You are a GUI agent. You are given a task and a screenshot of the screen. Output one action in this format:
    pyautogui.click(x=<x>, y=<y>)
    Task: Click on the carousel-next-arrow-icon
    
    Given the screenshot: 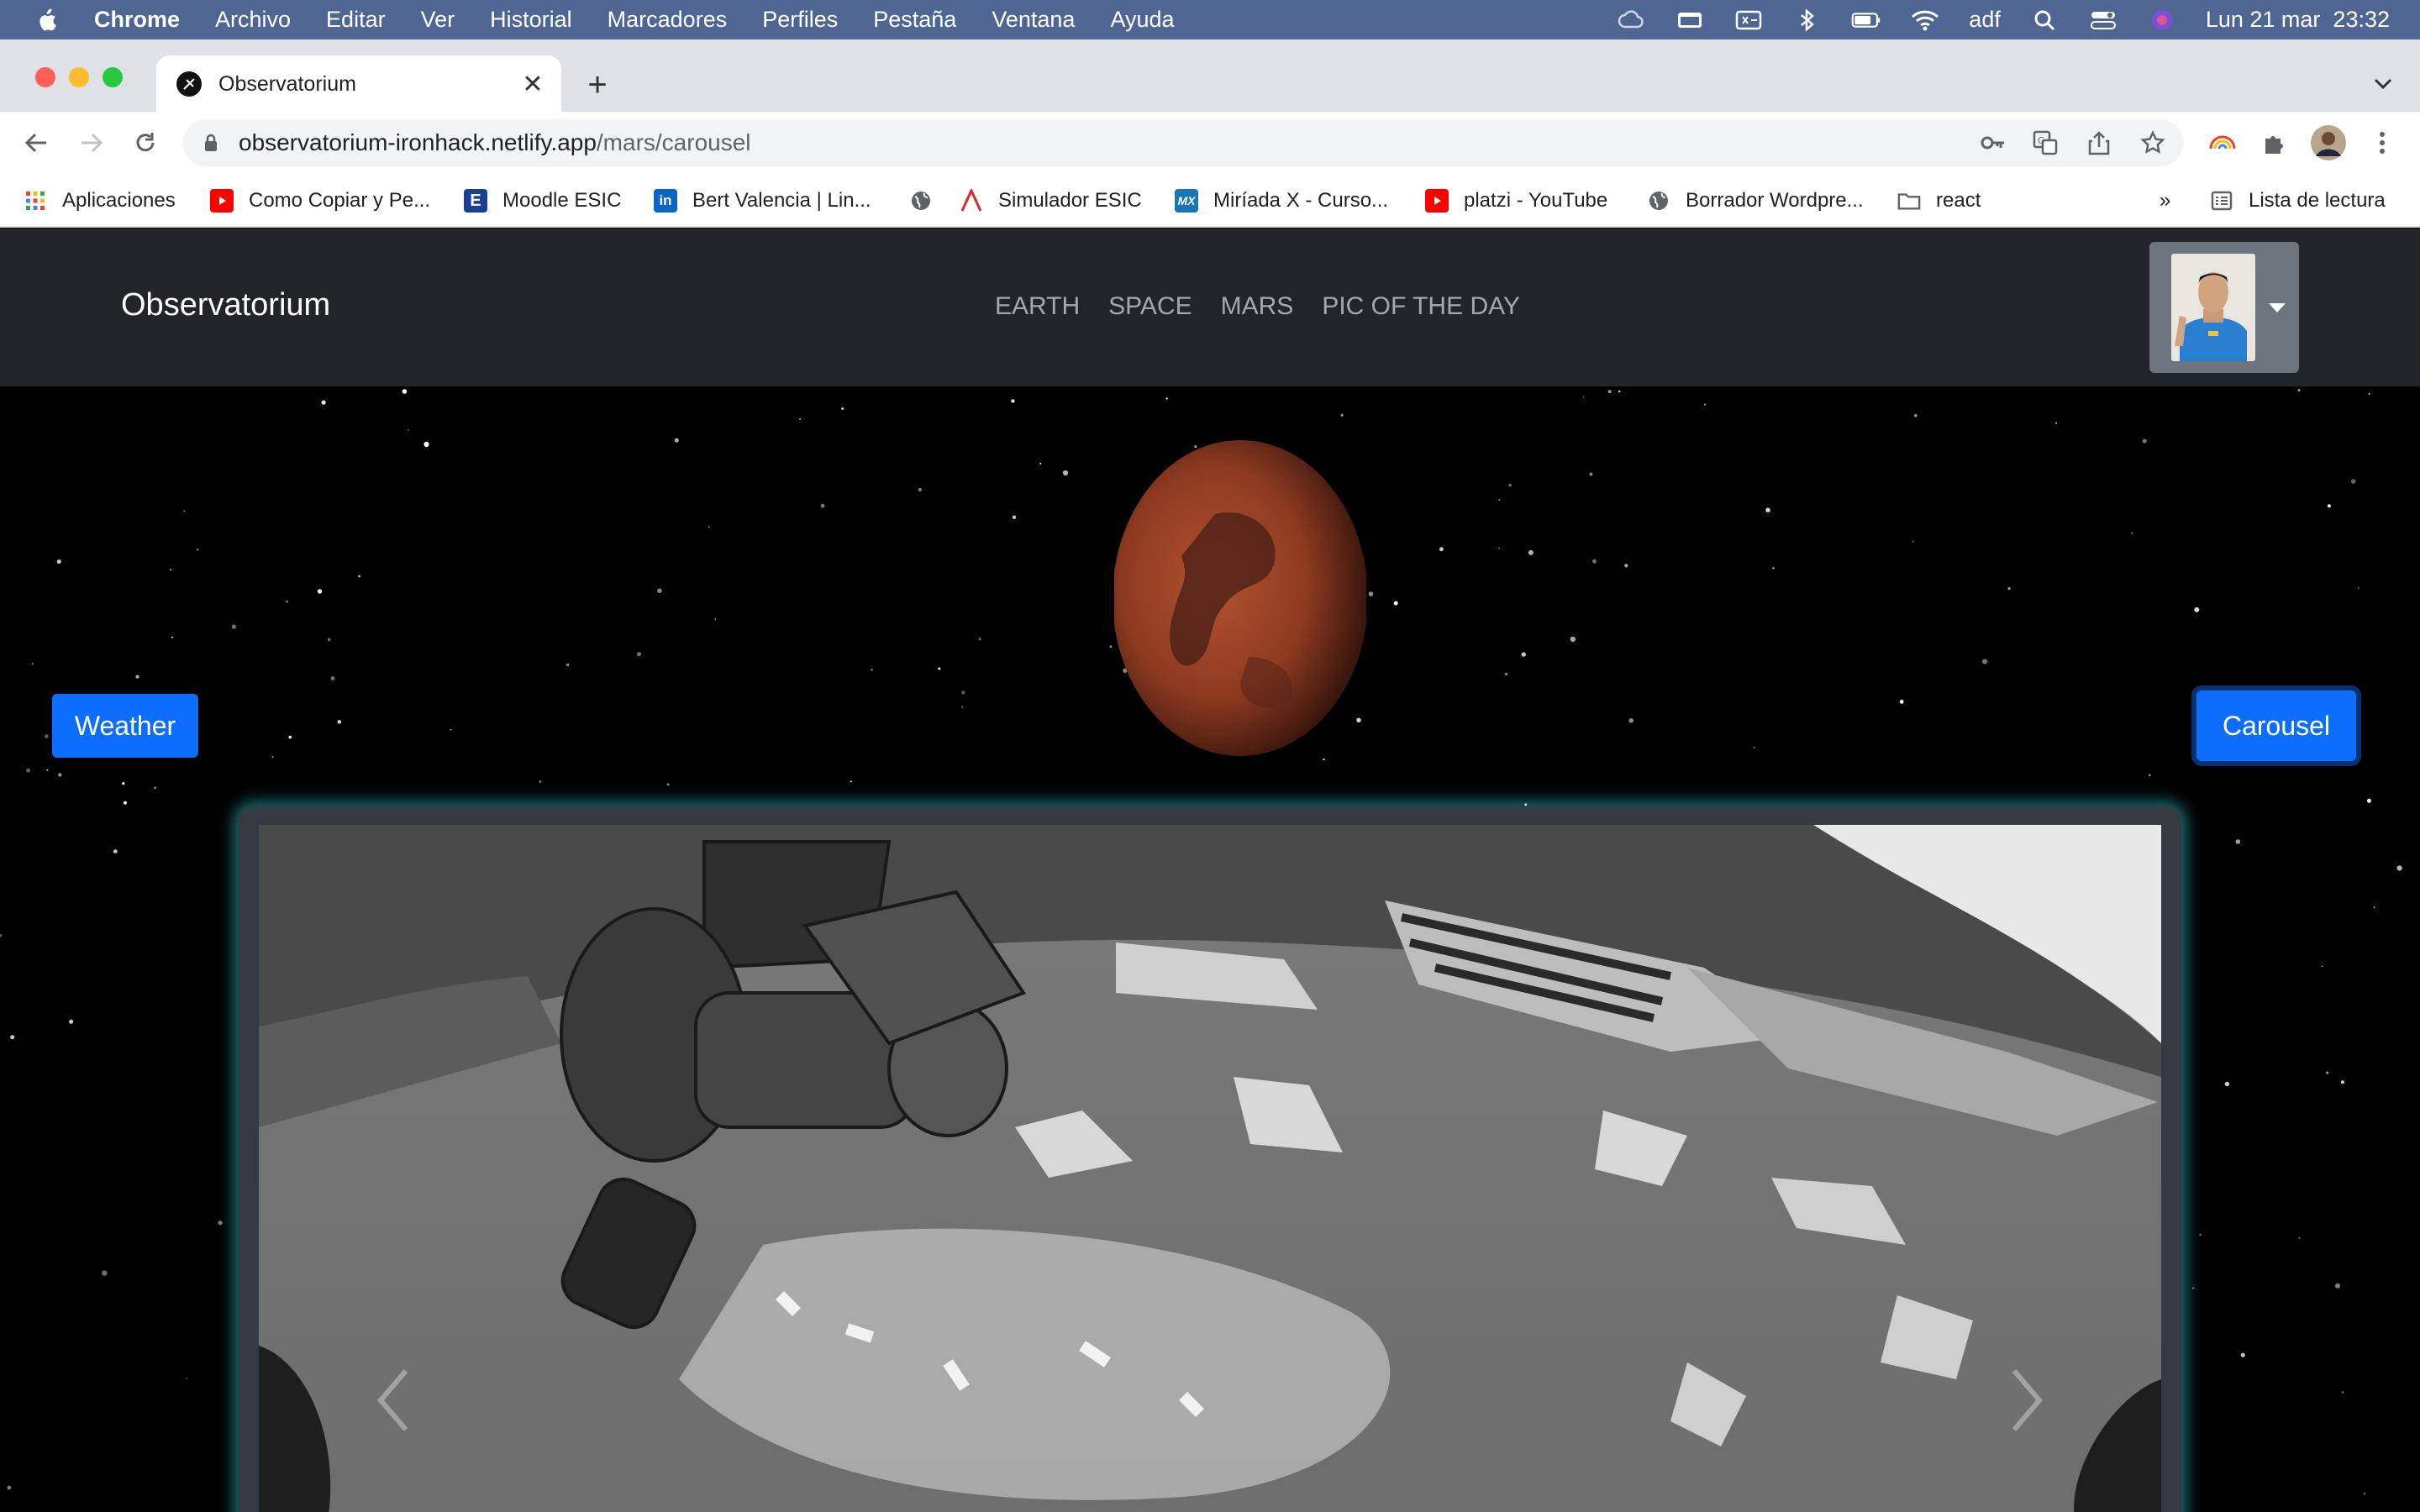 What is the action you would take?
    pyautogui.click(x=2027, y=1400)
    